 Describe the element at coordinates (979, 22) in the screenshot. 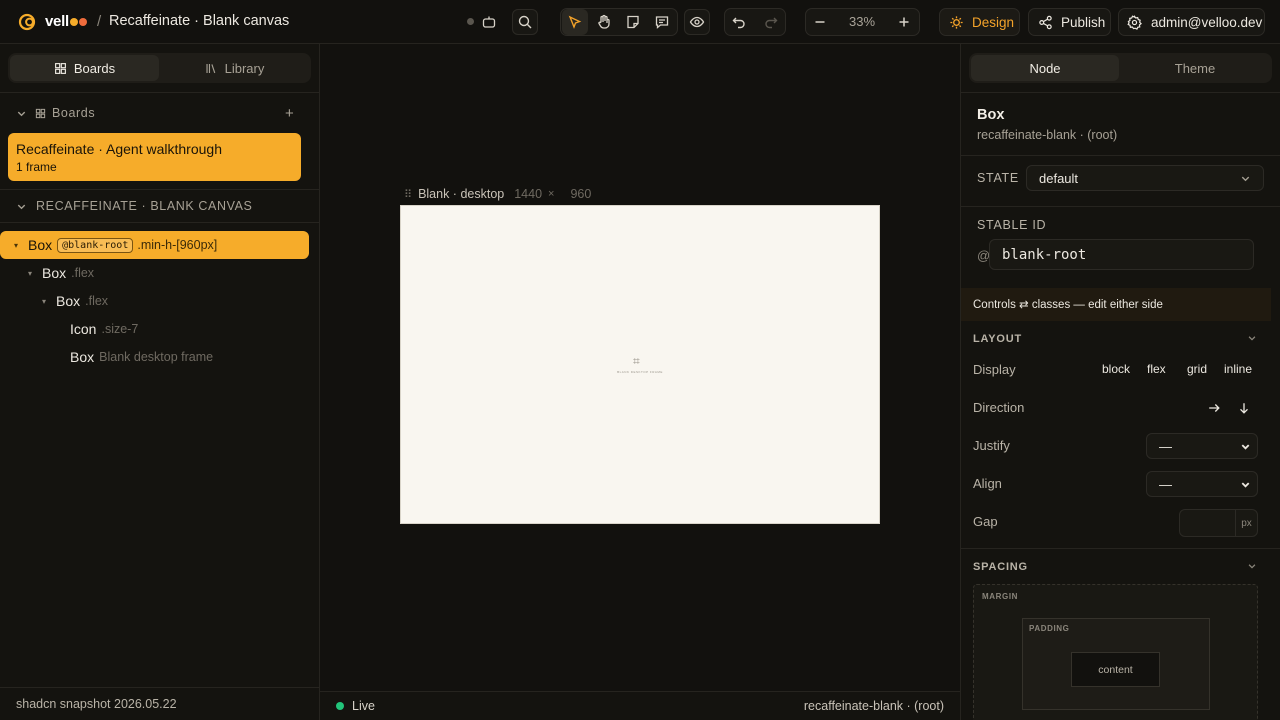

I see `design-mode-button: Design` at that location.